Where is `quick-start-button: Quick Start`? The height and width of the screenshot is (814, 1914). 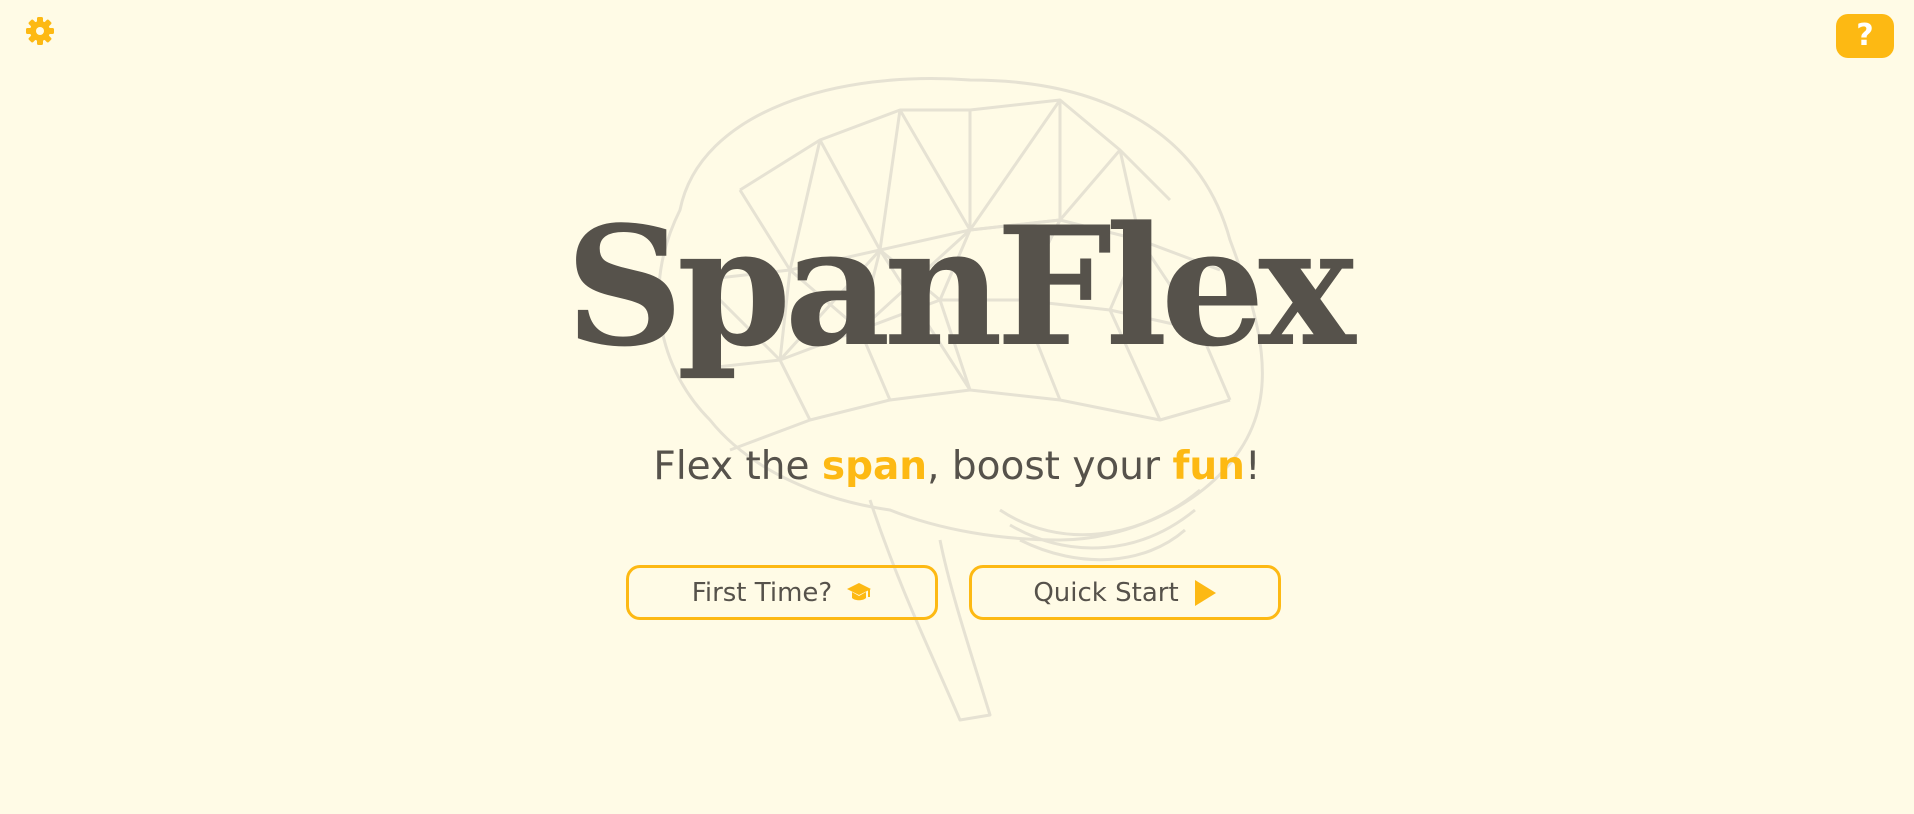
quick-start-button: Quick Start is located at coordinates (1125, 592).